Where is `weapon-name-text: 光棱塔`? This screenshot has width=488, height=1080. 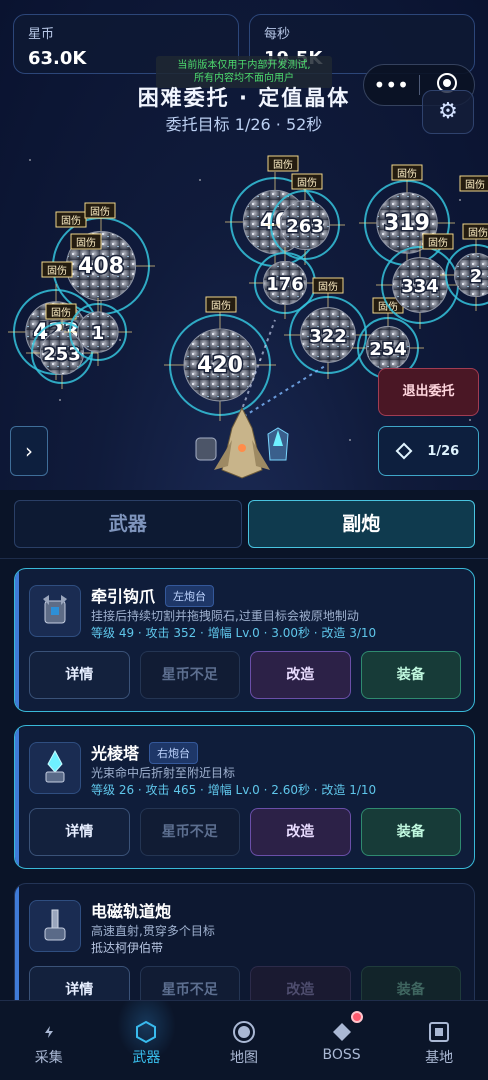 weapon-name-text: 光棱塔 is located at coordinates (115, 753).